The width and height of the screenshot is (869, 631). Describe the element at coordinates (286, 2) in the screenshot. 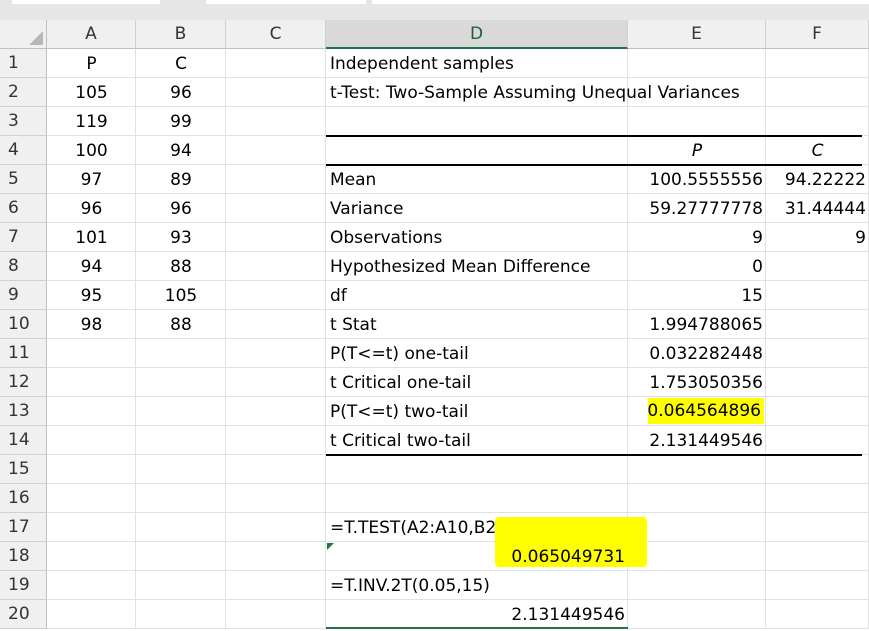

I see `sheet-tab-middle` at that location.